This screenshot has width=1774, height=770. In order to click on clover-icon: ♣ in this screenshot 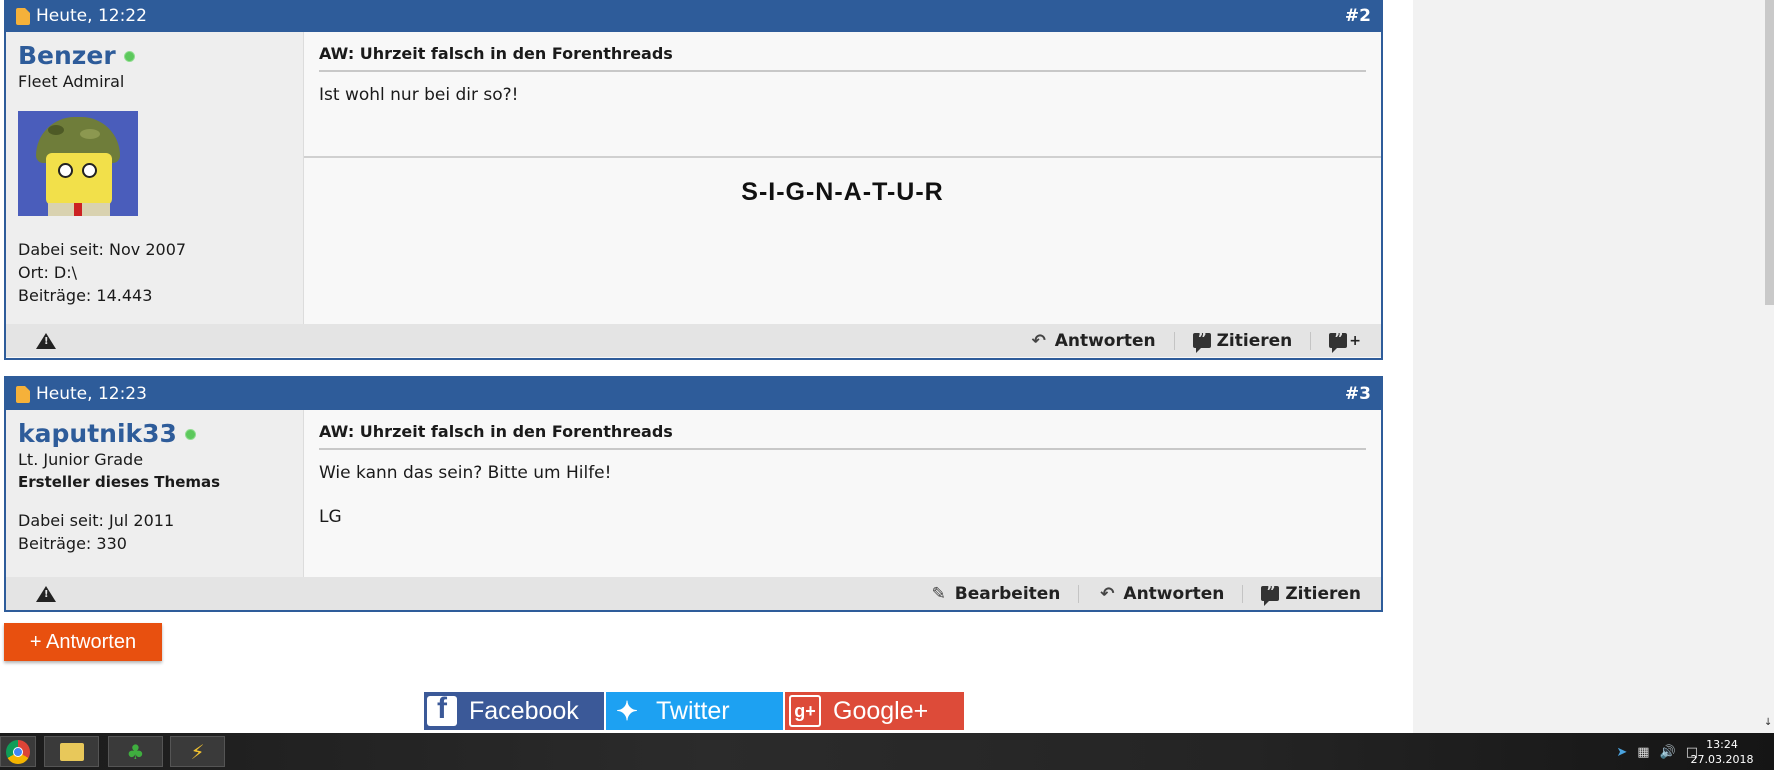, I will do `click(135, 751)`.